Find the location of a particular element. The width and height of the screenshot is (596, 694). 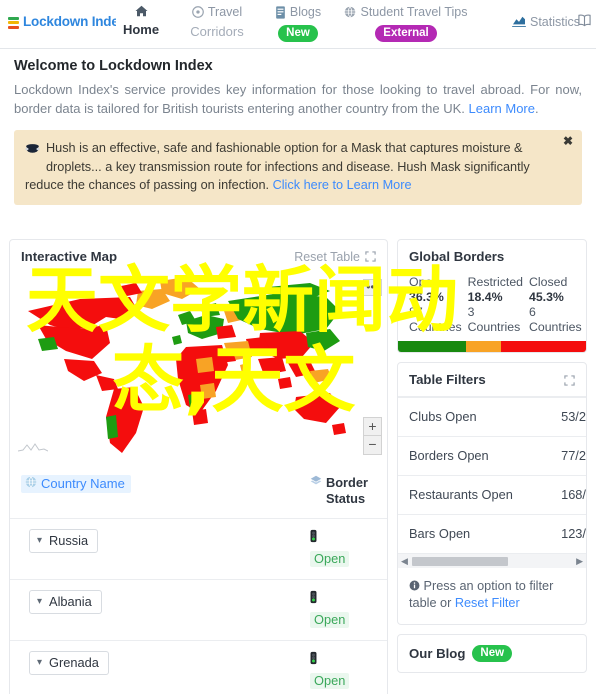

reset-table-label: Reset Table is located at coordinates (327, 256).